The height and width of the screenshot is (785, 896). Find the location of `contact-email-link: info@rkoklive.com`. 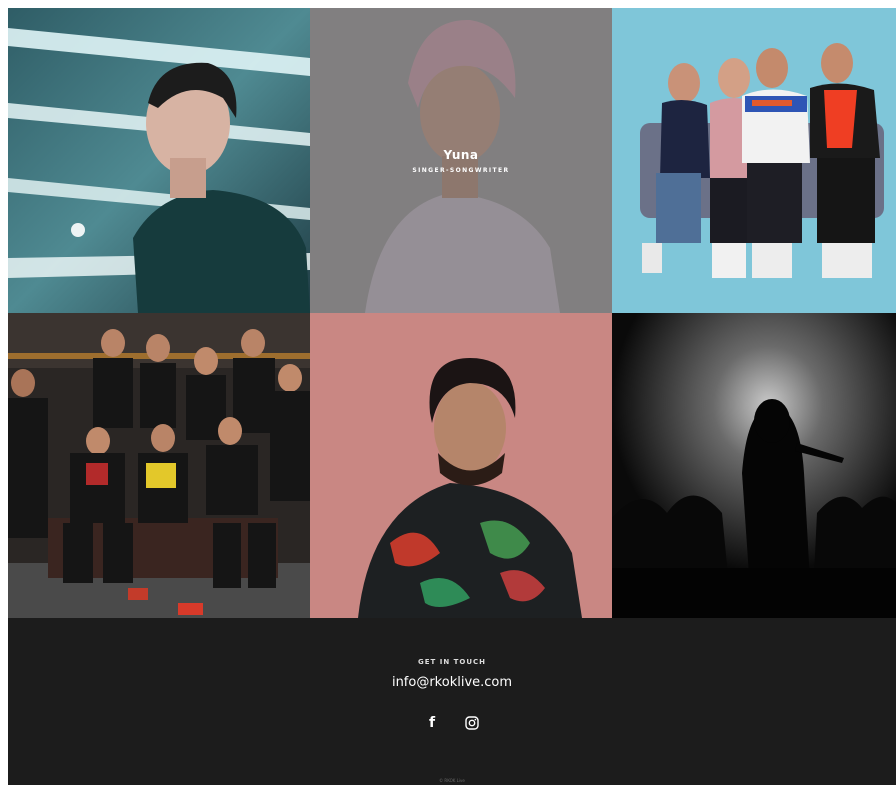

contact-email-link: info@rkoklive.com is located at coordinates (452, 682).